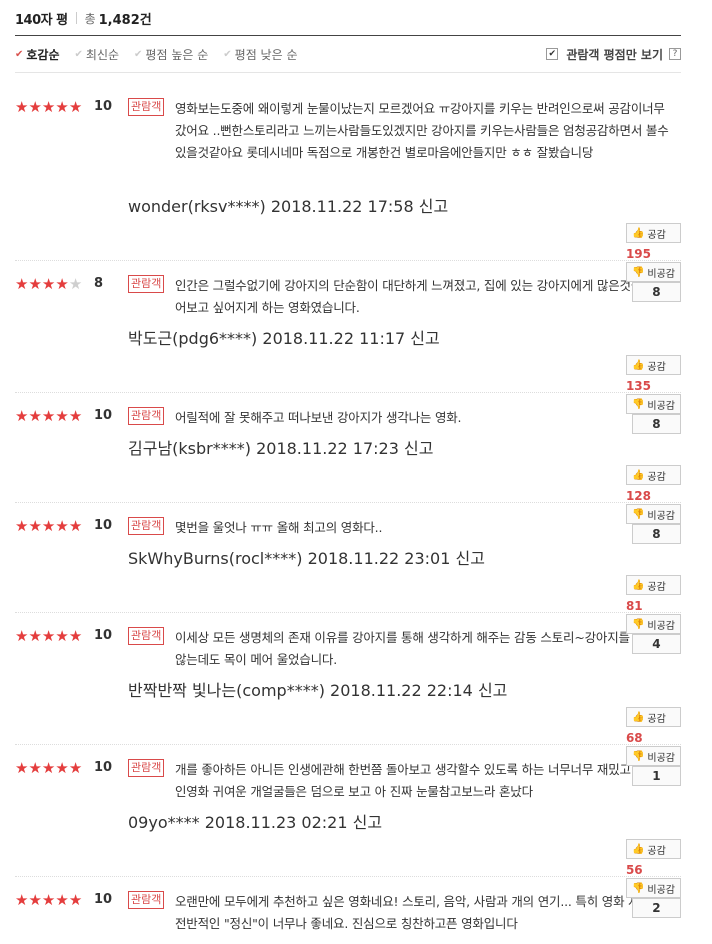  What do you see at coordinates (99, 283) in the screenshot?
I see `review-score: 8` at bounding box center [99, 283].